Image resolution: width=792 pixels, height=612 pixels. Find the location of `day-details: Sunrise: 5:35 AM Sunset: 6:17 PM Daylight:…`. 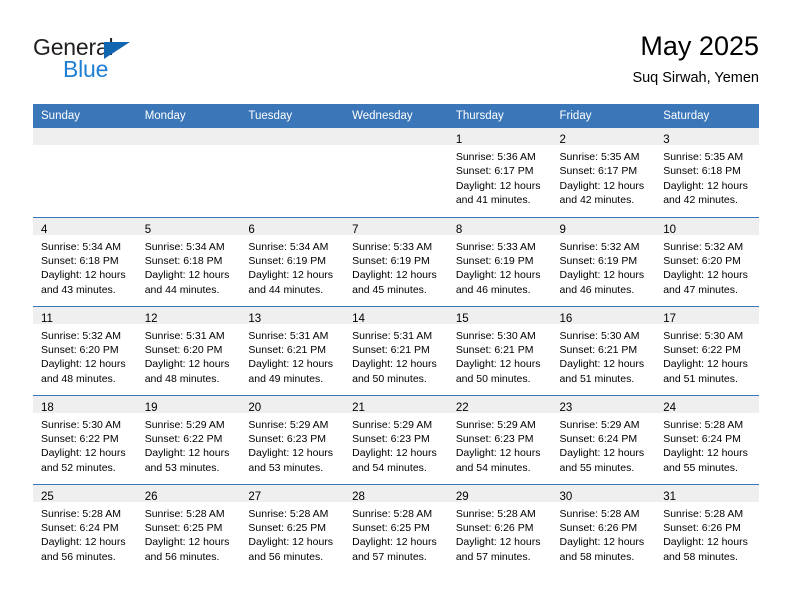

day-details: Sunrise: 5:35 AM Sunset: 6:17 PM Daylight:… is located at coordinates (604, 176).